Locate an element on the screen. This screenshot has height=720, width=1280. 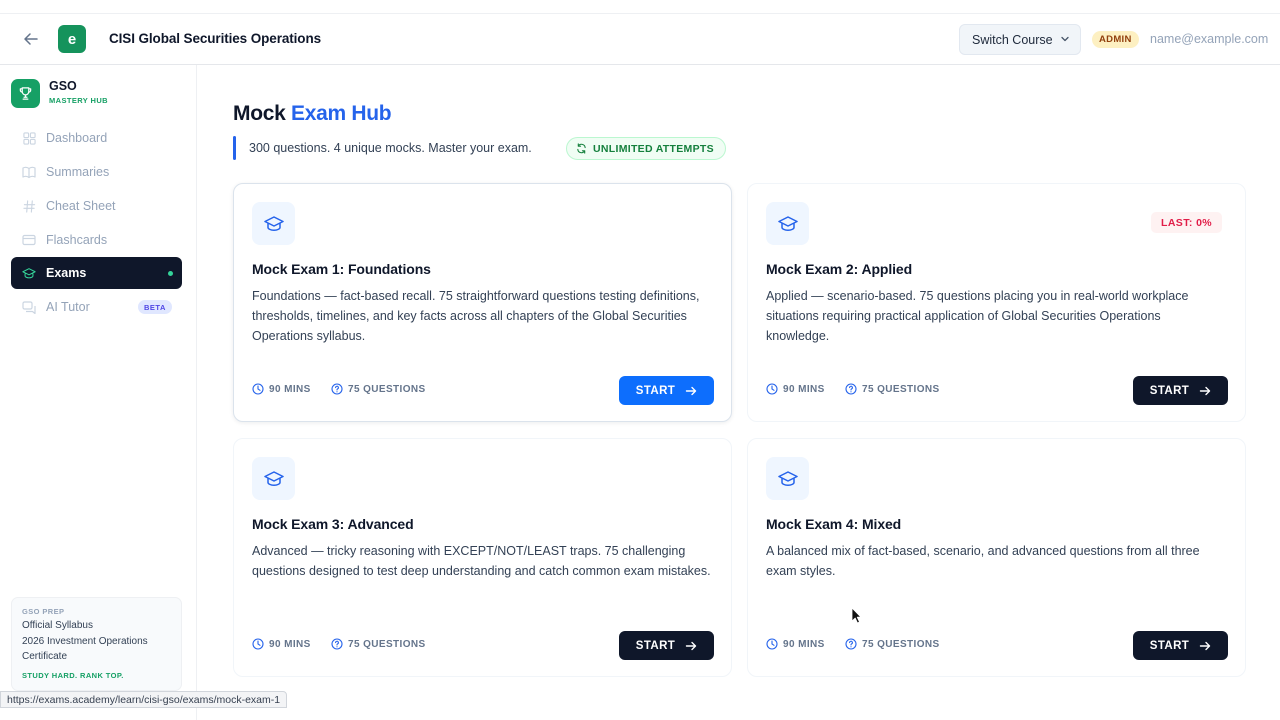
prep-line: Official Syllabus is located at coordinates (57, 625).